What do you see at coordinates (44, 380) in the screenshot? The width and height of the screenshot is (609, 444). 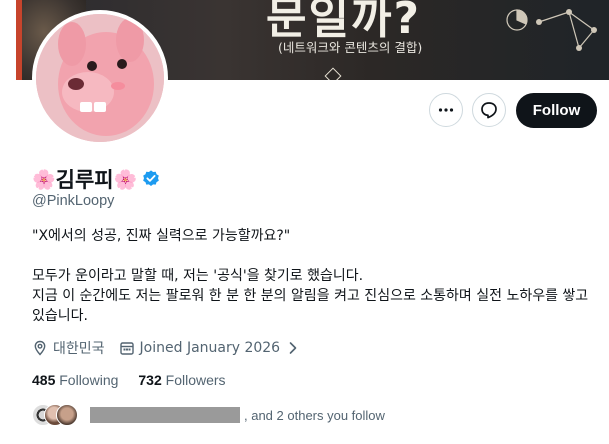 I see `following-count: 485` at bounding box center [44, 380].